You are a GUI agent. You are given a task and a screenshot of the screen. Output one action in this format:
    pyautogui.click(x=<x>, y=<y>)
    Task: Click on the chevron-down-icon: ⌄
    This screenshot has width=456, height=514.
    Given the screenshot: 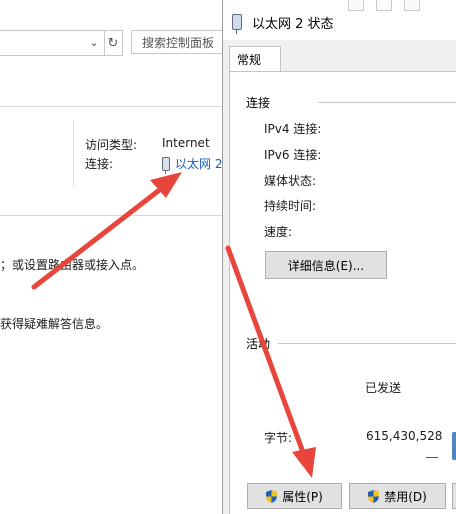 What is the action you would take?
    pyautogui.click(x=94, y=42)
    